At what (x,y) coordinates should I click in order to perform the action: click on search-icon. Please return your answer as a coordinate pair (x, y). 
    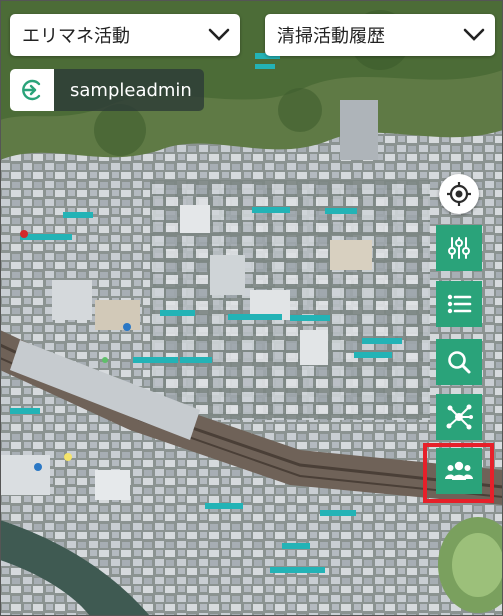
    Looking at the image, I should click on (459, 362).